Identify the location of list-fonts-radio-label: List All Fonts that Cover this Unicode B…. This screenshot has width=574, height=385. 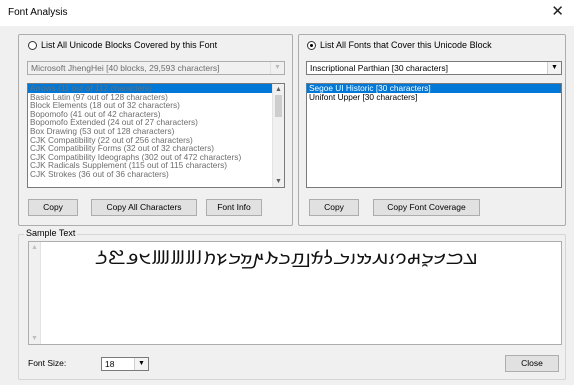
(406, 45).